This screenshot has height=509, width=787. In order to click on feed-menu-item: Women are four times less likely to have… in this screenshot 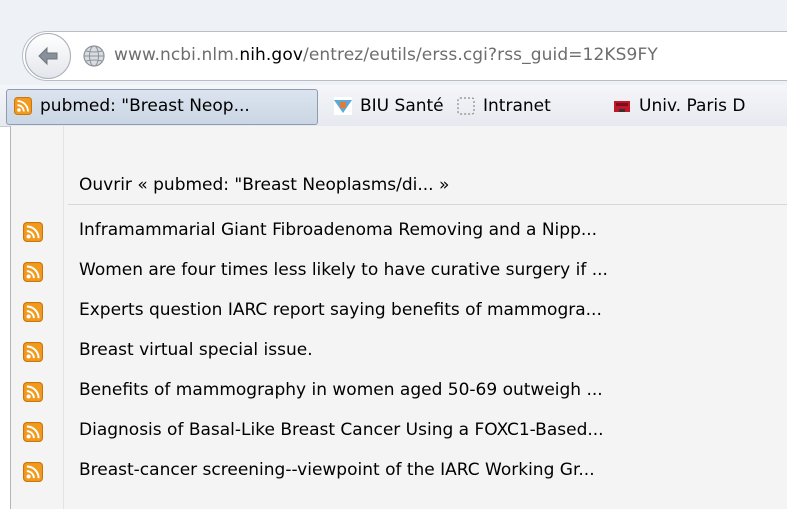, I will do `click(399, 272)`.